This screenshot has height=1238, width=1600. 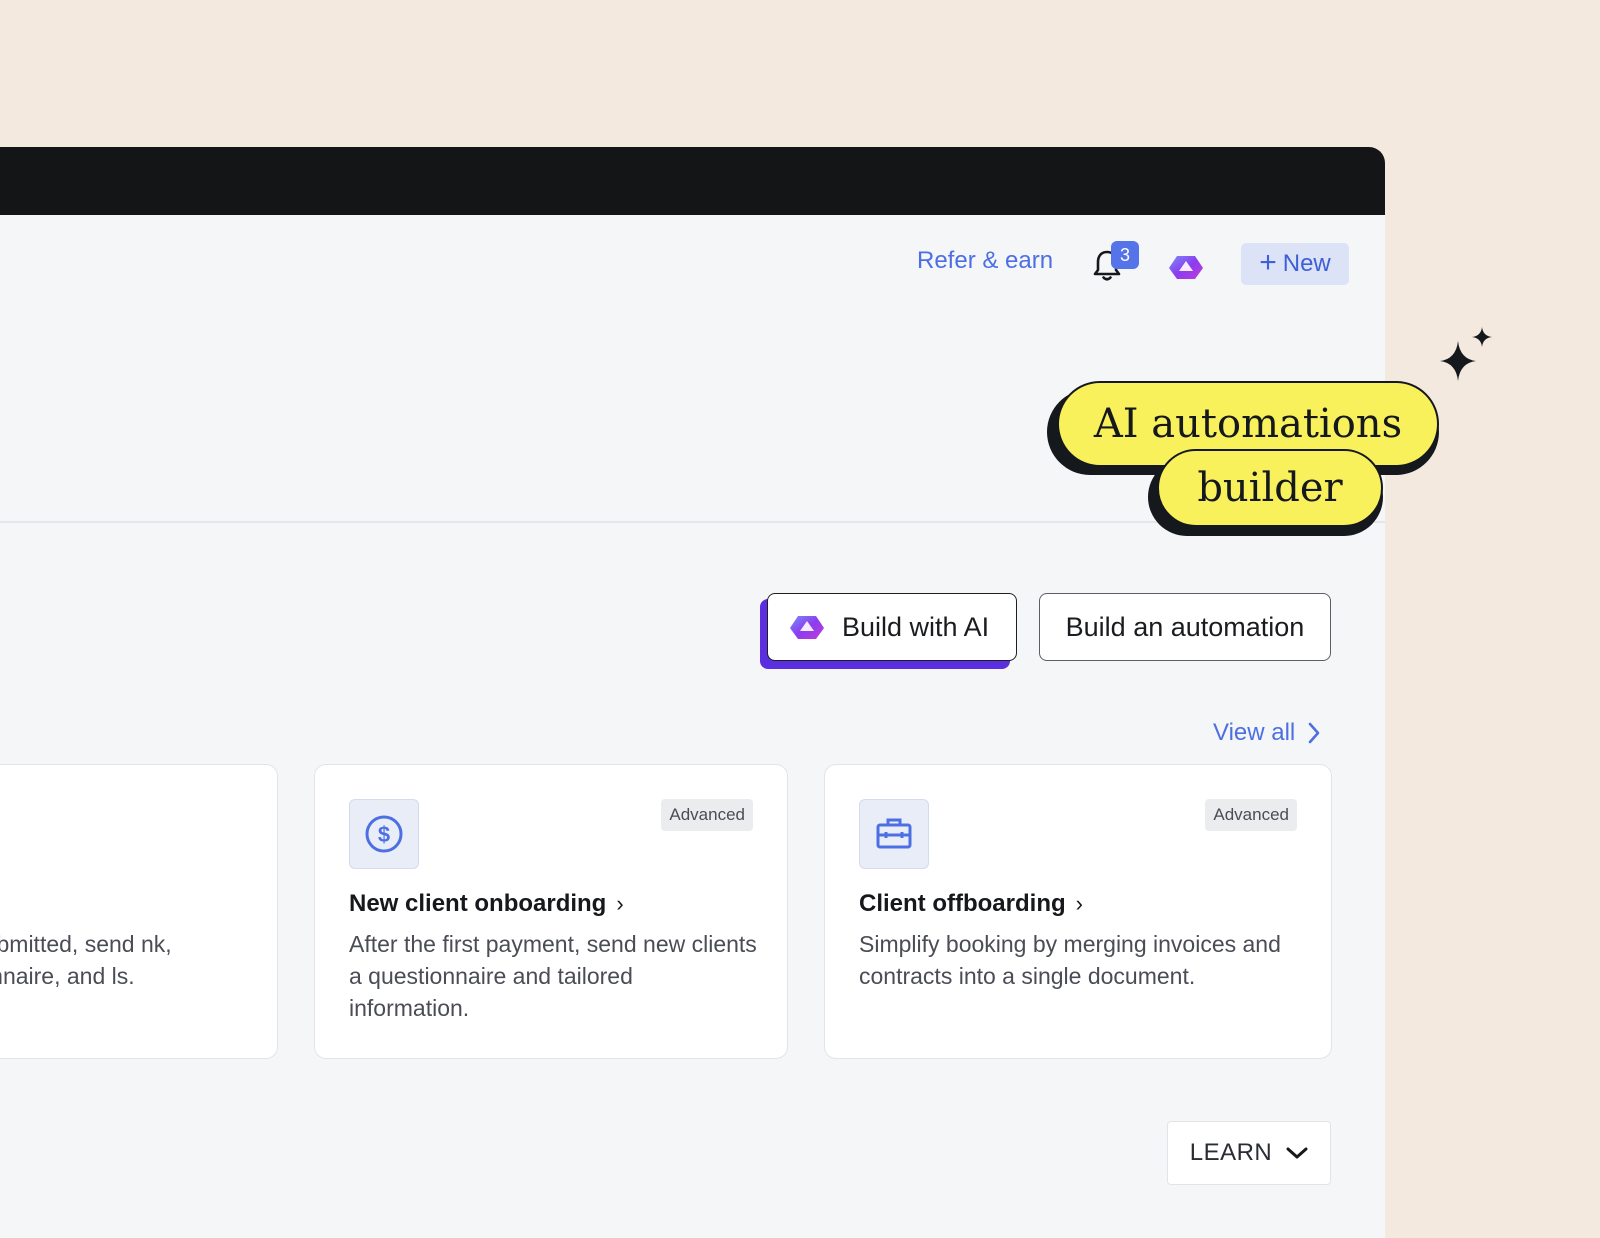 What do you see at coordinates (692, 265) in the screenshot?
I see `header-row: Refer & earn 3 + New` at bounding box center [692, 265].